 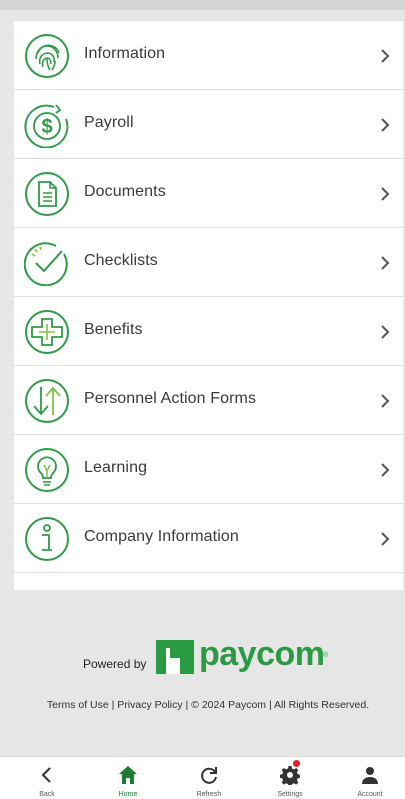 I want to click on paycom-logo-text: paycom, so click(x=262, y=654).